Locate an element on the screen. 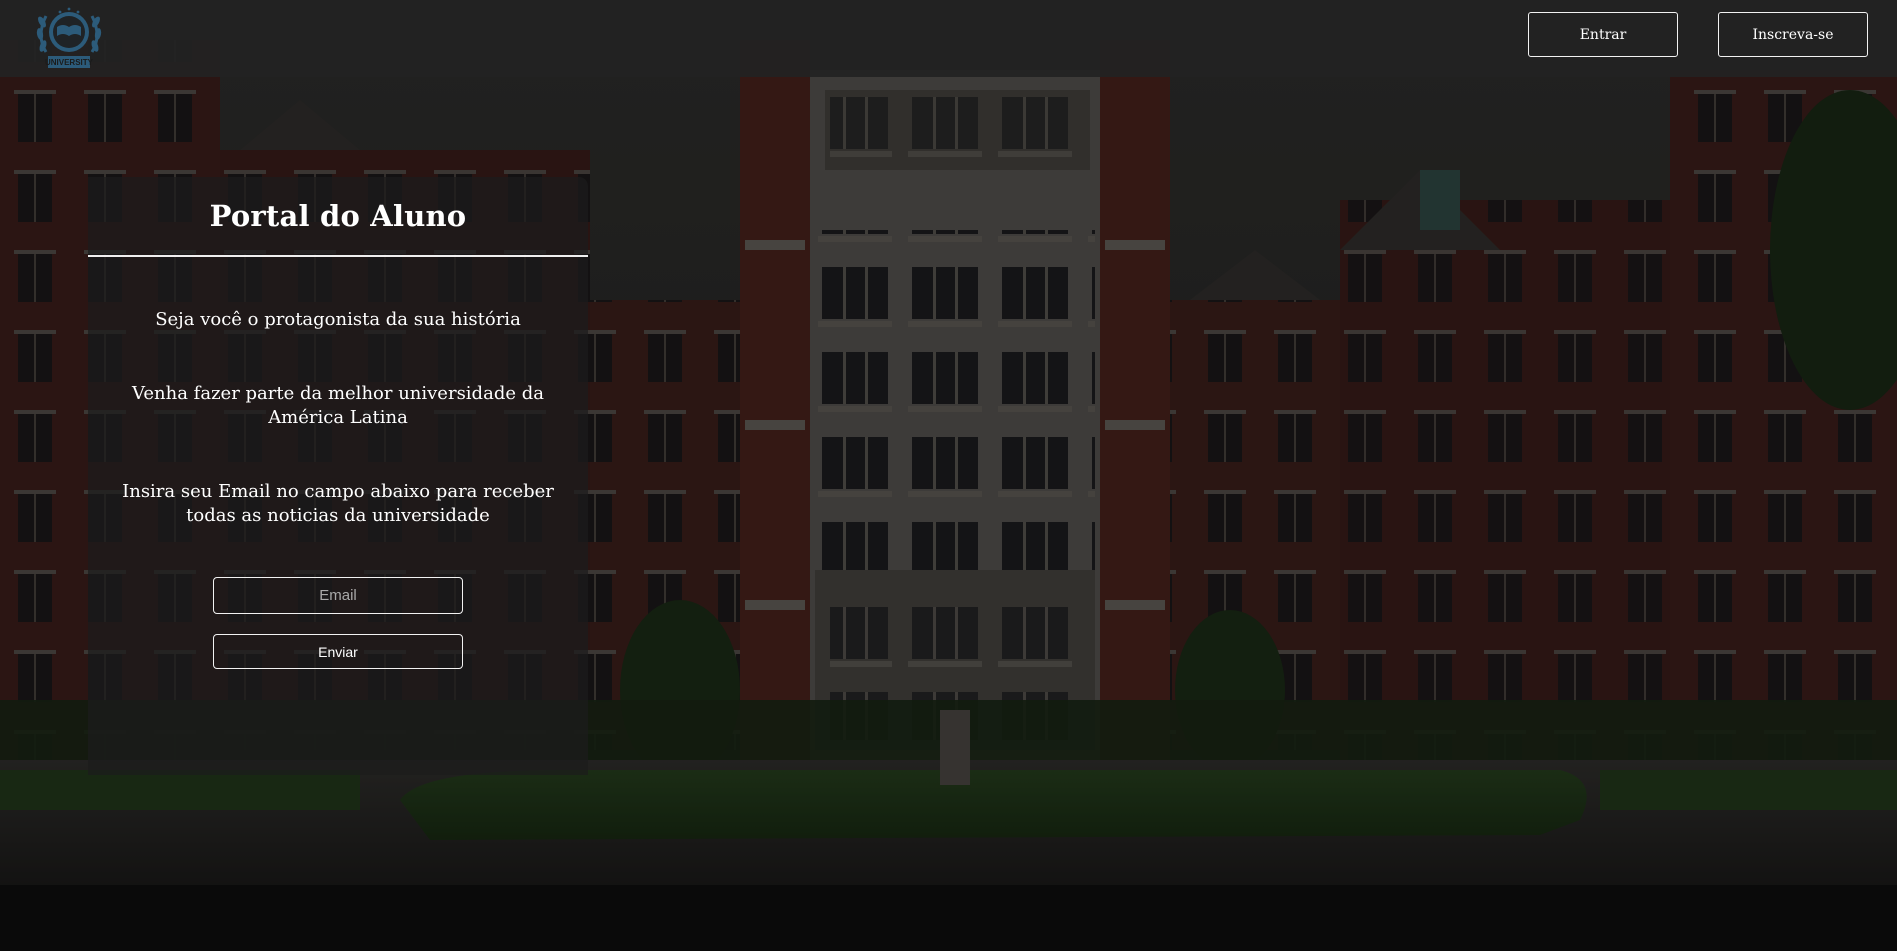 Image resolution: width=1897 pixels, height=951 pixels. submit-button: Enviar is located at coordinates (338, 651).